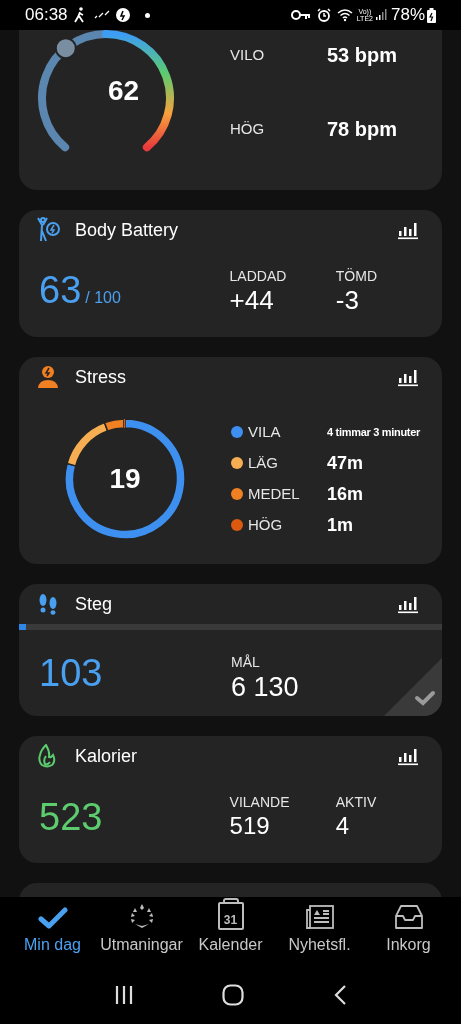 This screenshot has width=461, height=1024. I want to click on stat-value: 53 bpm, so click(362, 55).